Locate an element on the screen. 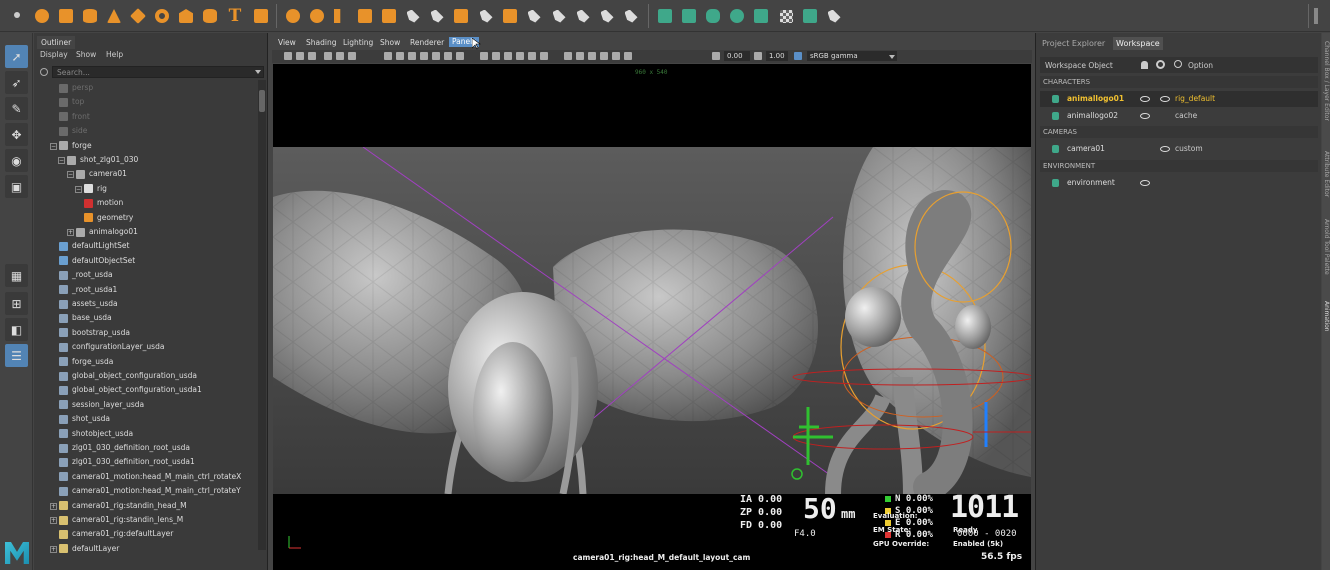  outliner-item: zlg01_030_definition_root_usda1 is located at coordinates (127, 462).